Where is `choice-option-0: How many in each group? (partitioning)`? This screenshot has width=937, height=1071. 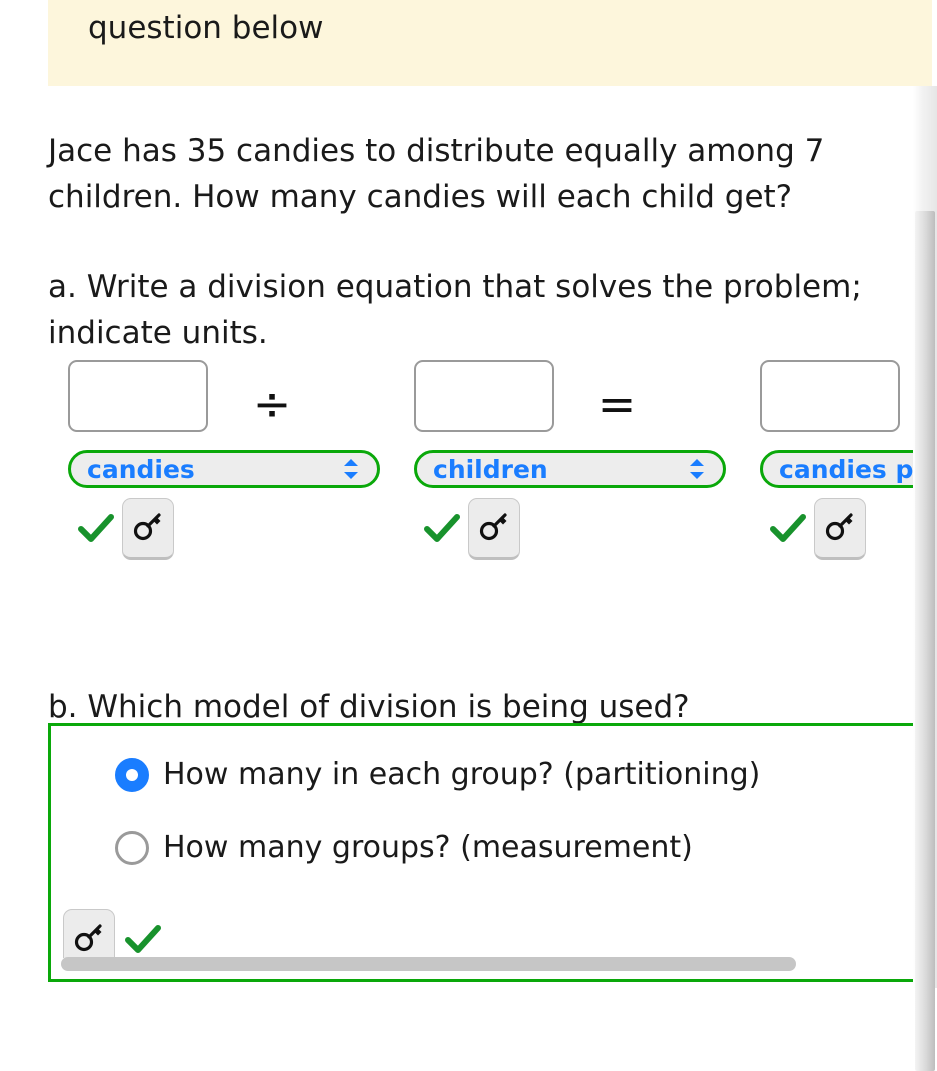 choice-option-0: How many in each group? (partitioning) is located at coordinates (437, 775).